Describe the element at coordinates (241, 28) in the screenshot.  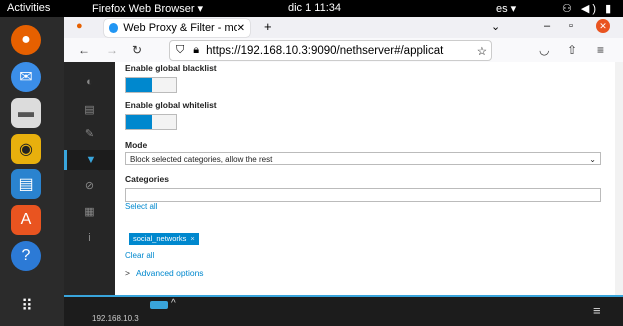
I see `tab-close-icon: ✕` at that location.